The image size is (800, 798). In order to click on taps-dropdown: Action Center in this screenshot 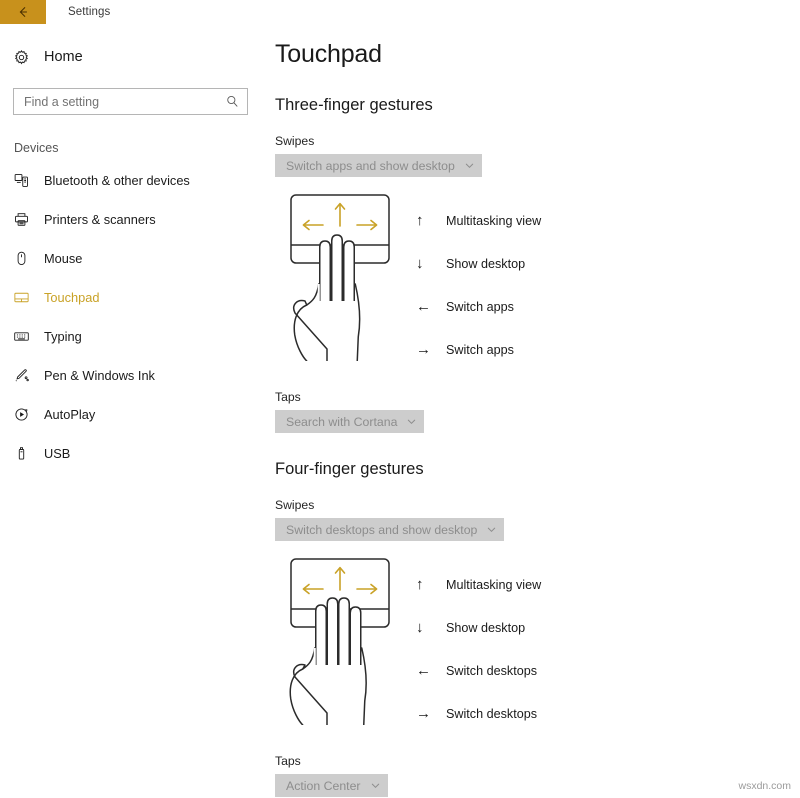, I will do `click(331, 785)`.